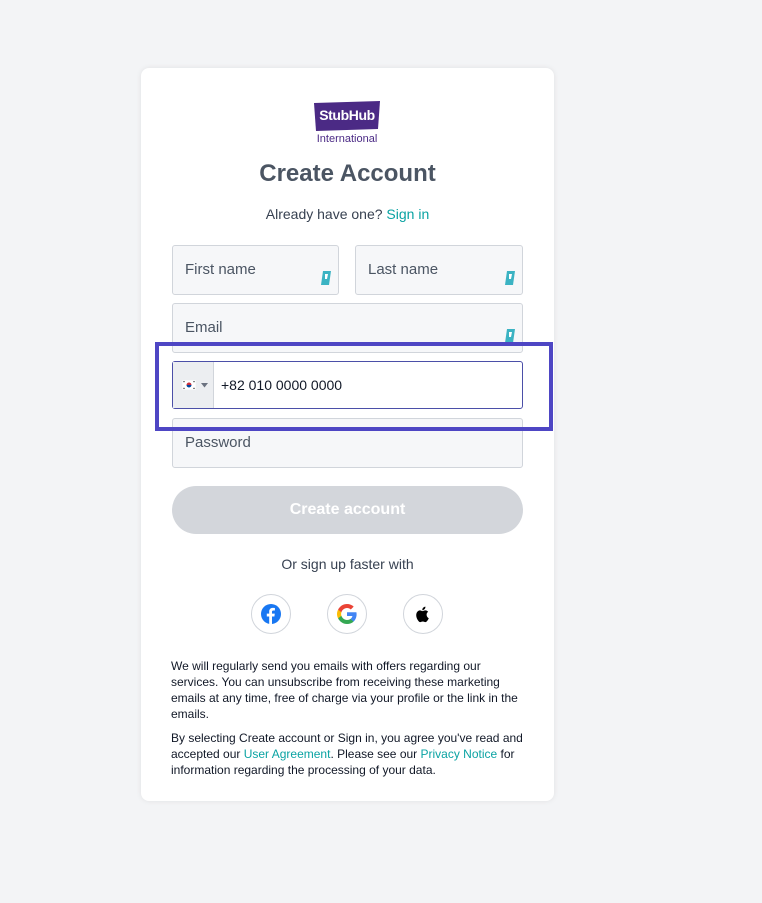 This screenshot has width=762, height=903. Describe the element at coordinates (204, 327) in the screenshot. I see `email-placeholder: Email` at that location.